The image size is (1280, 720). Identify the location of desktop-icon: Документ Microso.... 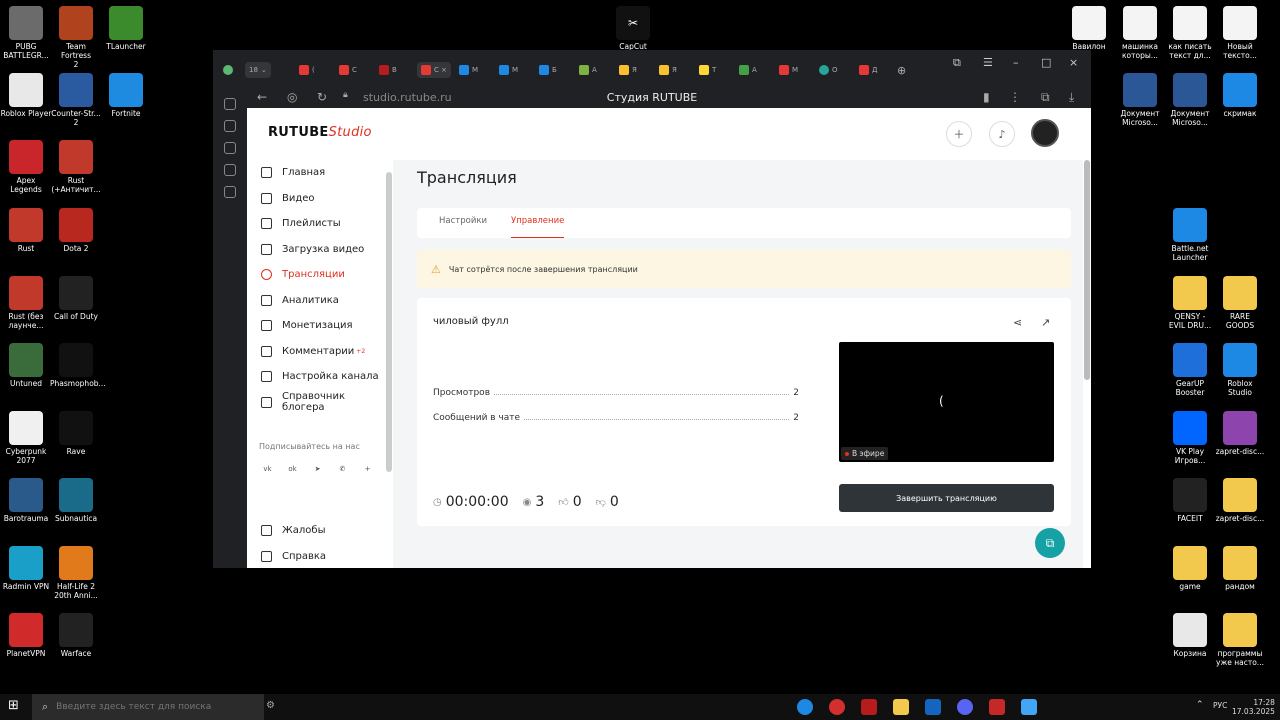
(1140, 100).